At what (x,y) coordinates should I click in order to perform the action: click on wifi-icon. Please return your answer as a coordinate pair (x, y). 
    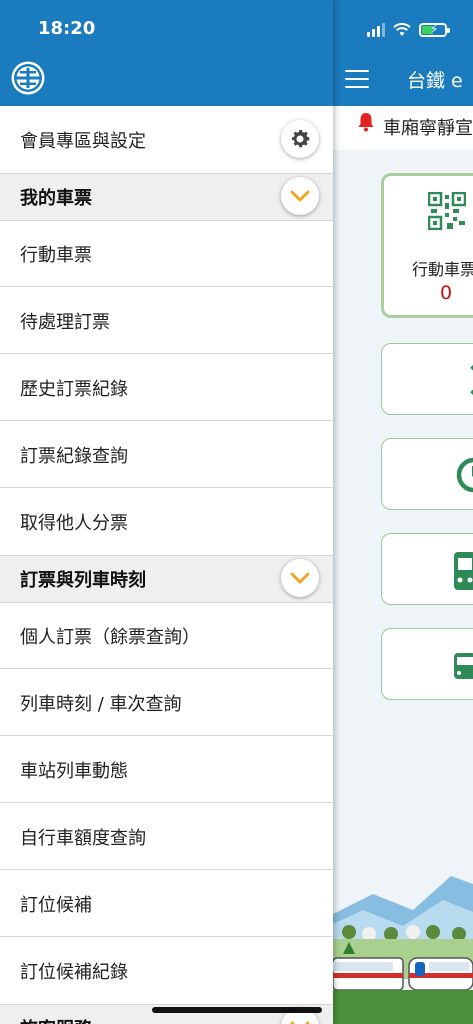
    Looking at the image, I should click on (402, 29).